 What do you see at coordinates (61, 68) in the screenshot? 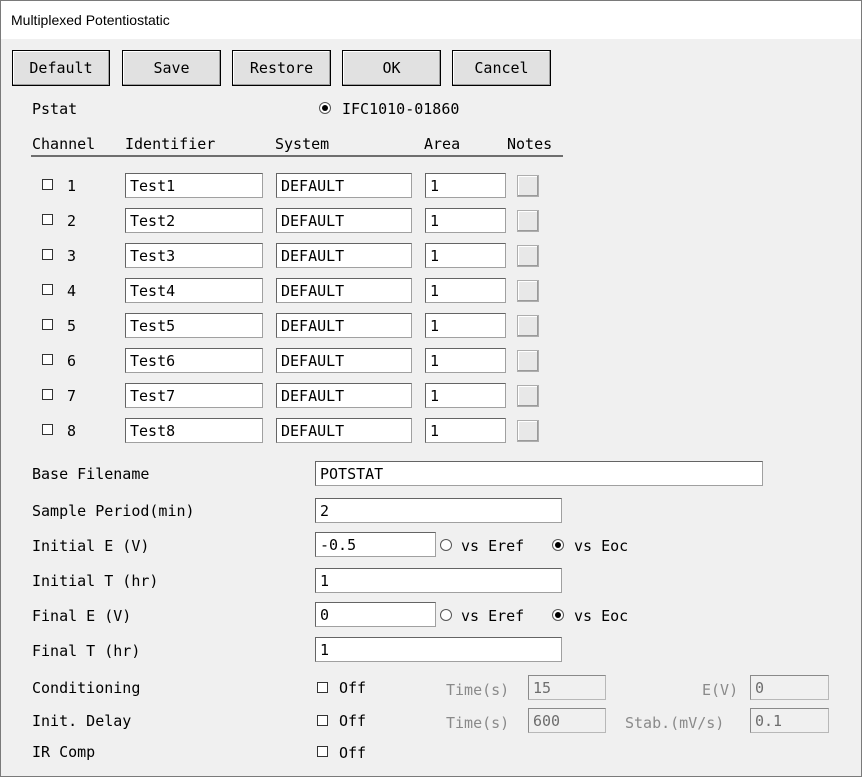
I see `default-button: Default` at bounding box center [61, 68].